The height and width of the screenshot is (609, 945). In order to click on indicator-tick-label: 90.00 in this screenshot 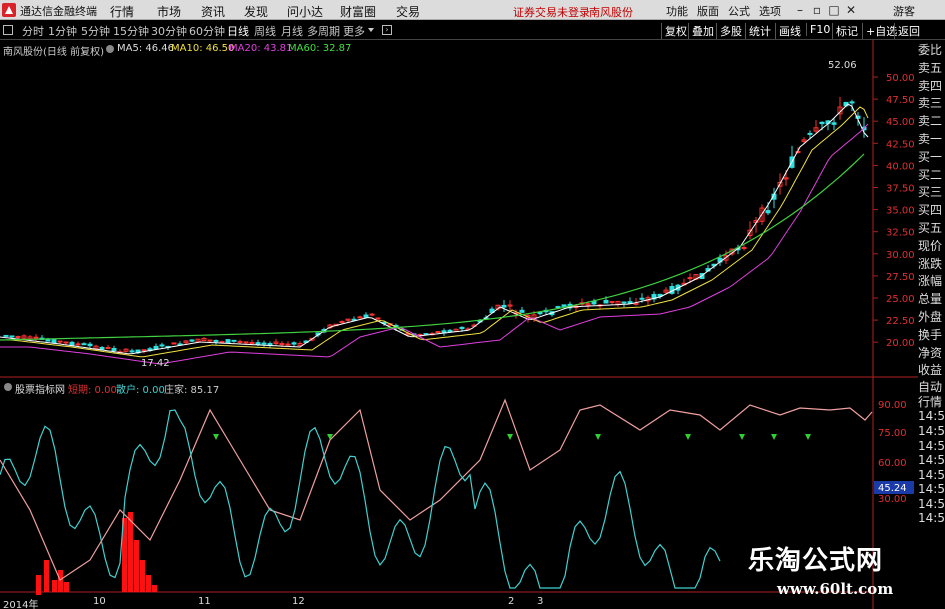, I will do `click(892, 405)`.